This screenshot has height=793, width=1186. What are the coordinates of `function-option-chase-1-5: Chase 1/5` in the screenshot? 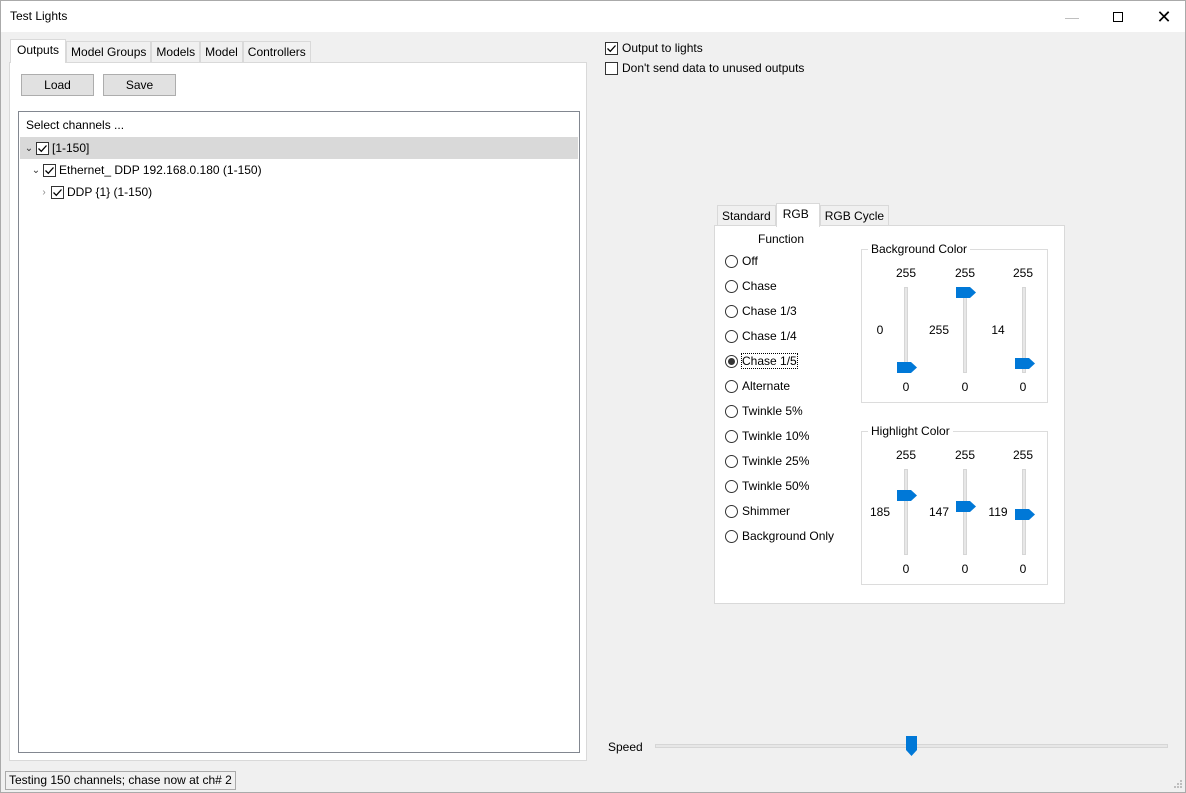 It's located at (761, 361).